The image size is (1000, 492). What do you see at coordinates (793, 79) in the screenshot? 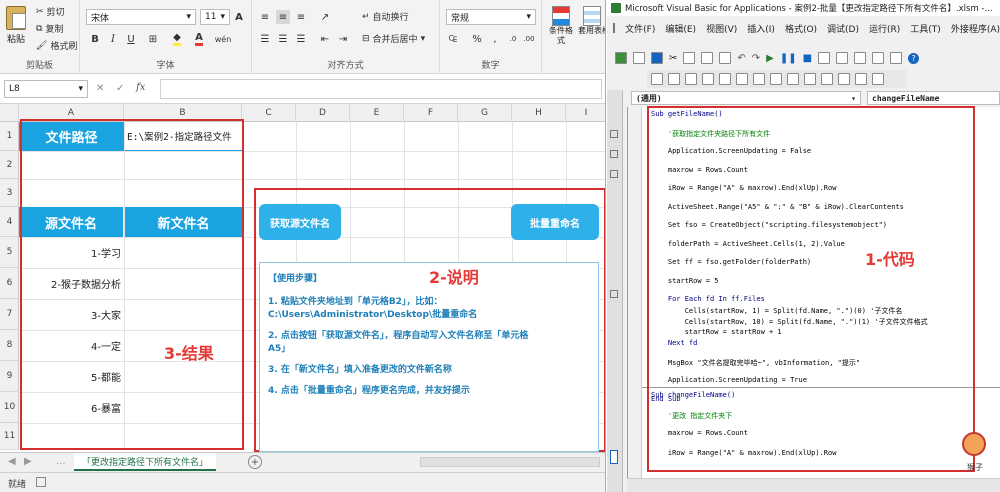
I see `comment-block-icon` at bounding box center [793, 79].